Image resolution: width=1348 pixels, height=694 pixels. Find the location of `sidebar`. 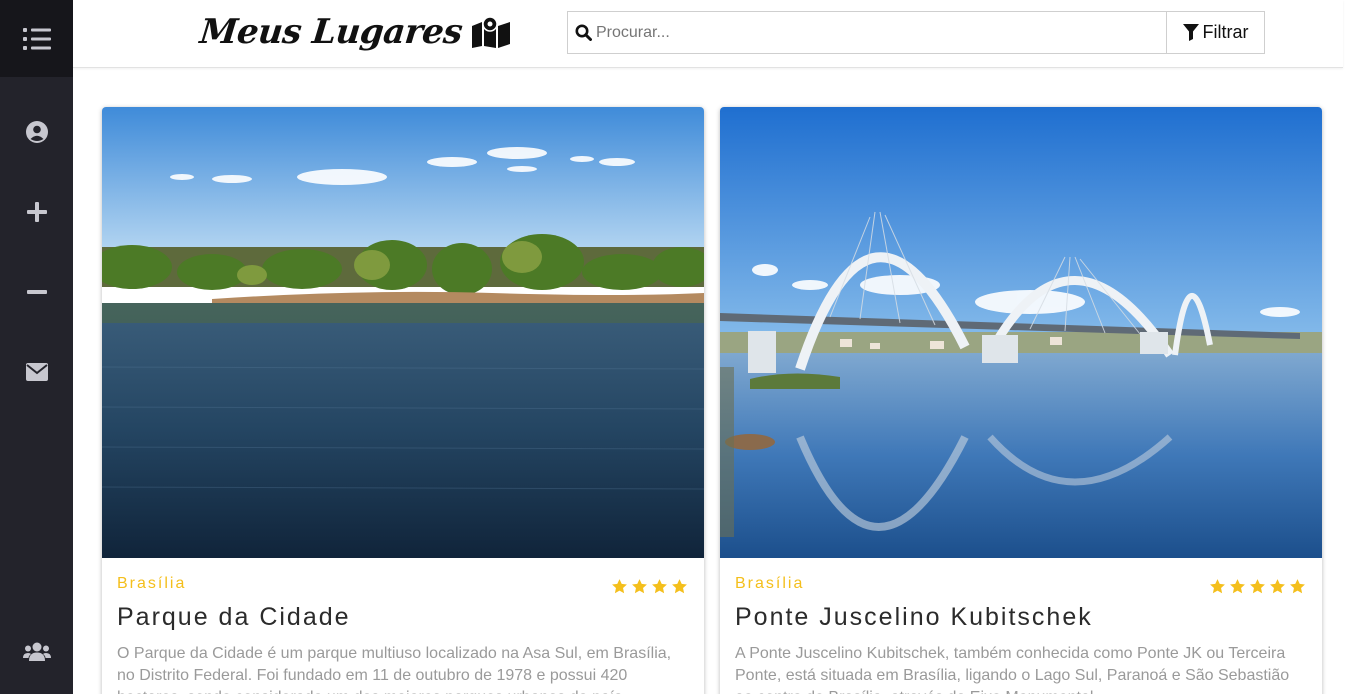

sidebar is located at coordinates (36, 347).